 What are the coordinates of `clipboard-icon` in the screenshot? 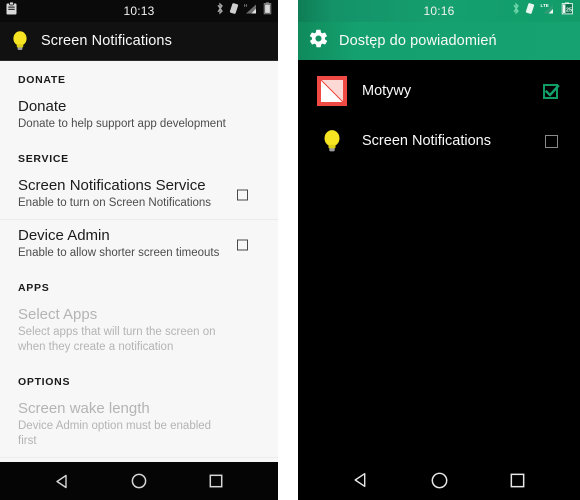 It's located at (11, 10).